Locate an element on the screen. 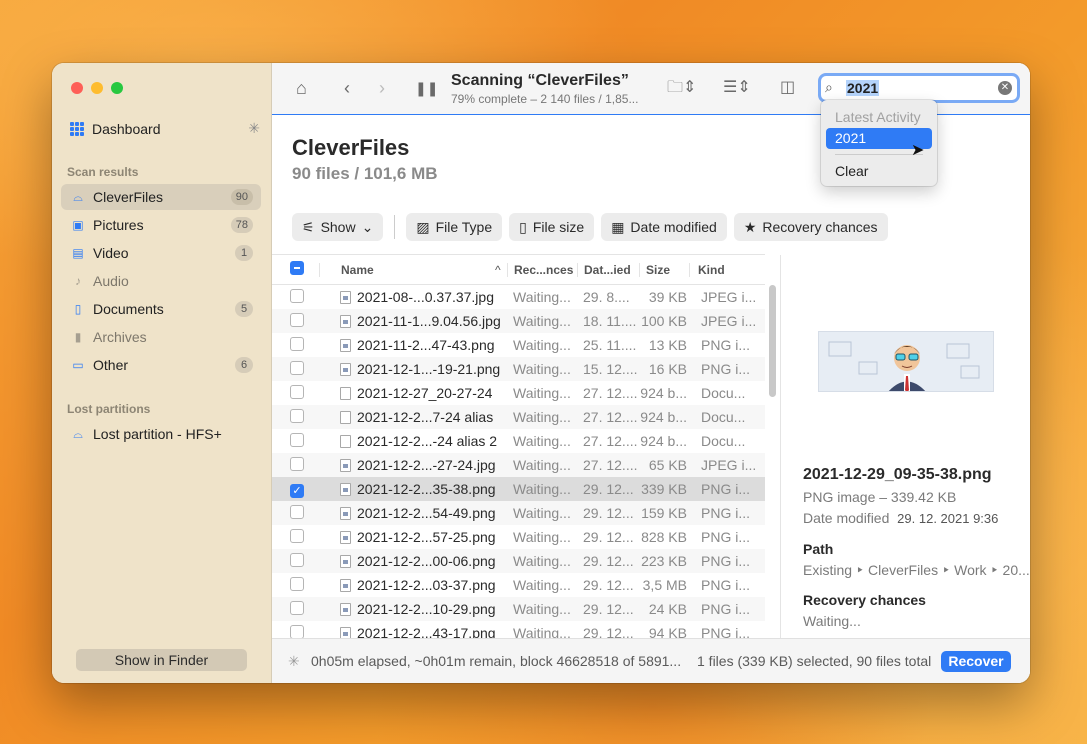 The image size is (1087, 744). scrollbar is located at coordinates (772, 341).